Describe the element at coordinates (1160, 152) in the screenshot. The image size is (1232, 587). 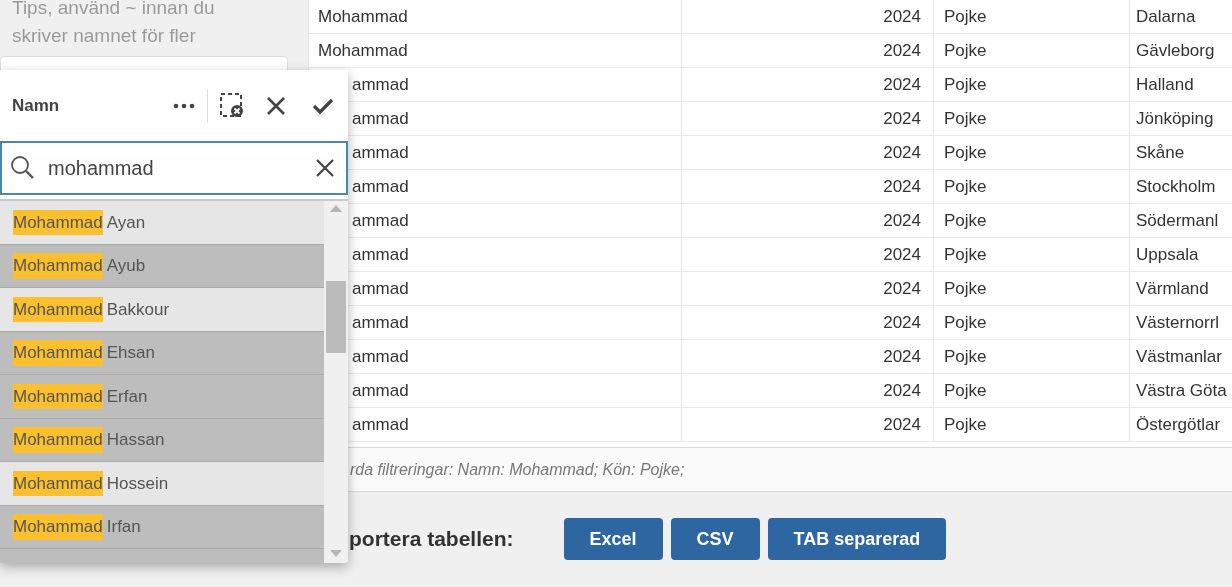
I see `county-cell-text: Skåne` at that location.